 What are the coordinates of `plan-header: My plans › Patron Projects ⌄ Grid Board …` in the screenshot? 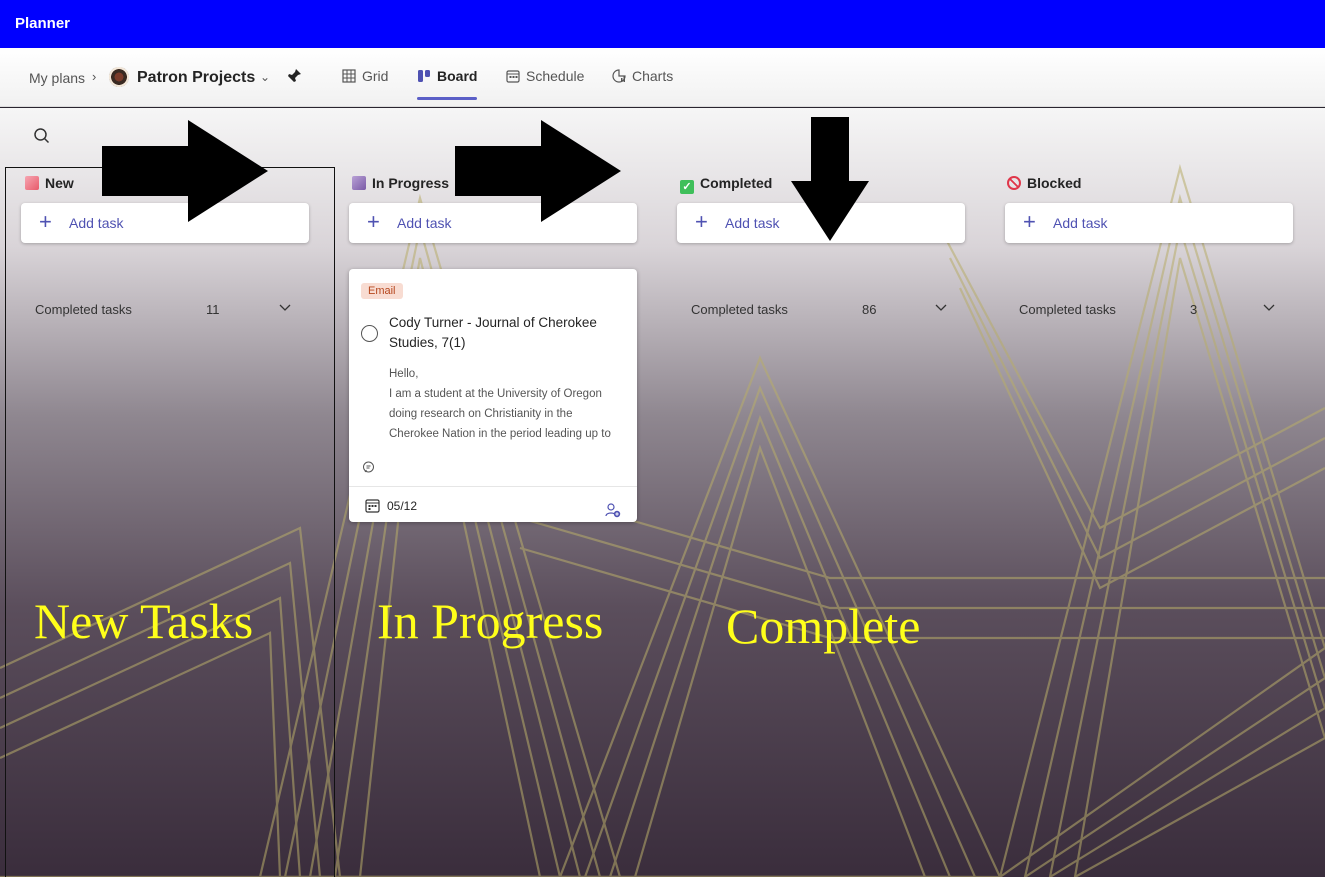 It's located at (662, 77).